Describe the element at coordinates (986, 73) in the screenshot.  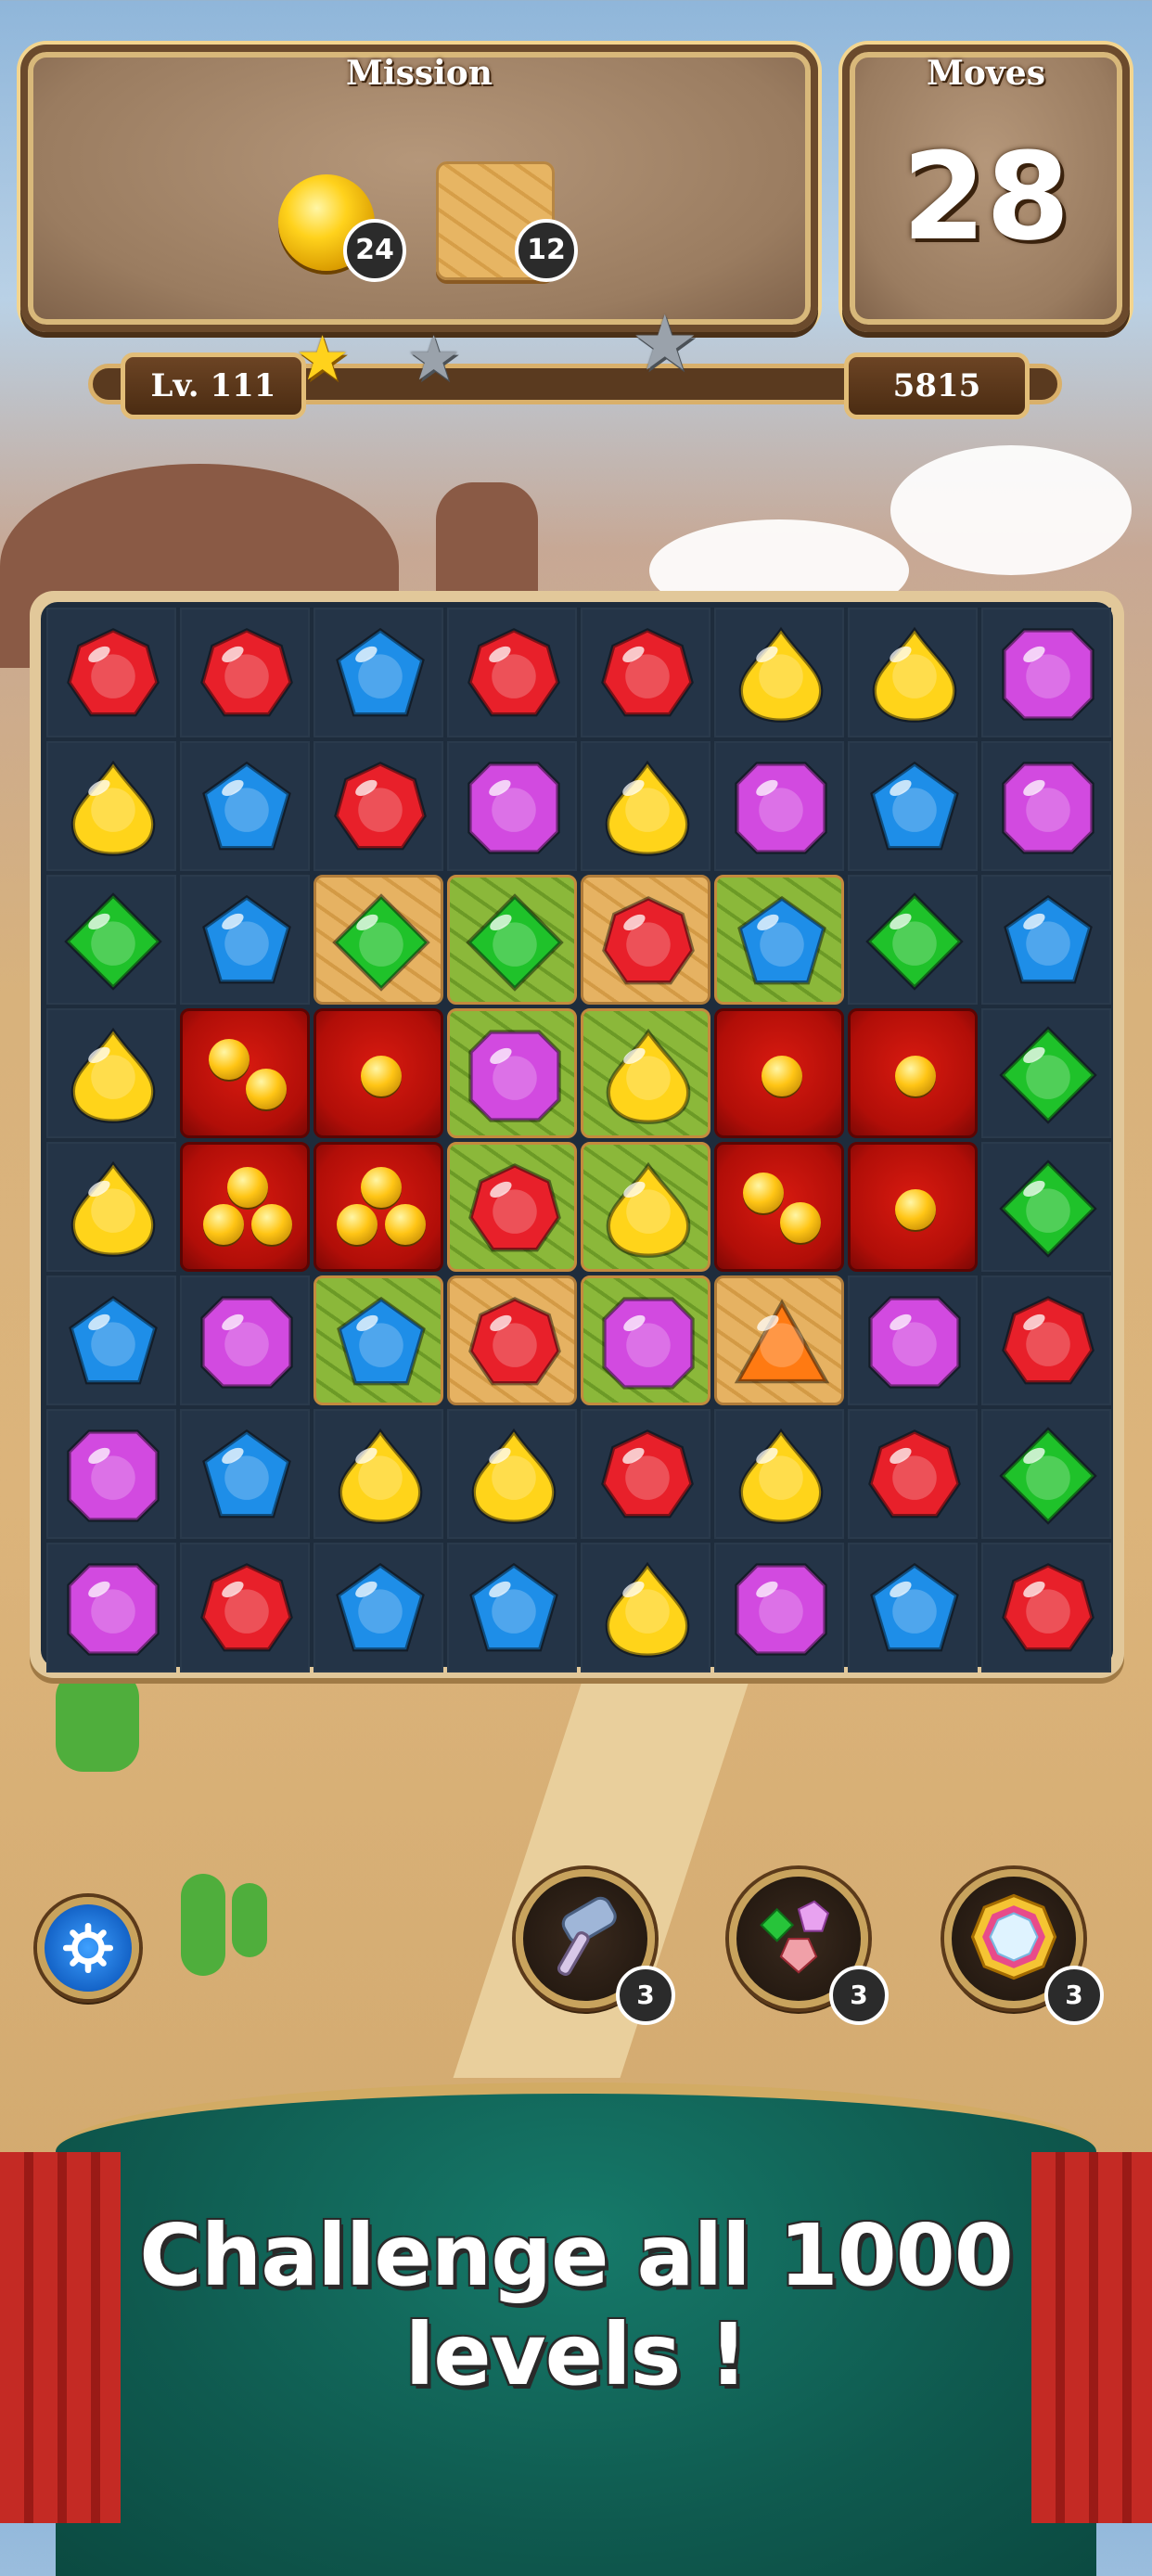
I see `moves-title: Moves` at that location.